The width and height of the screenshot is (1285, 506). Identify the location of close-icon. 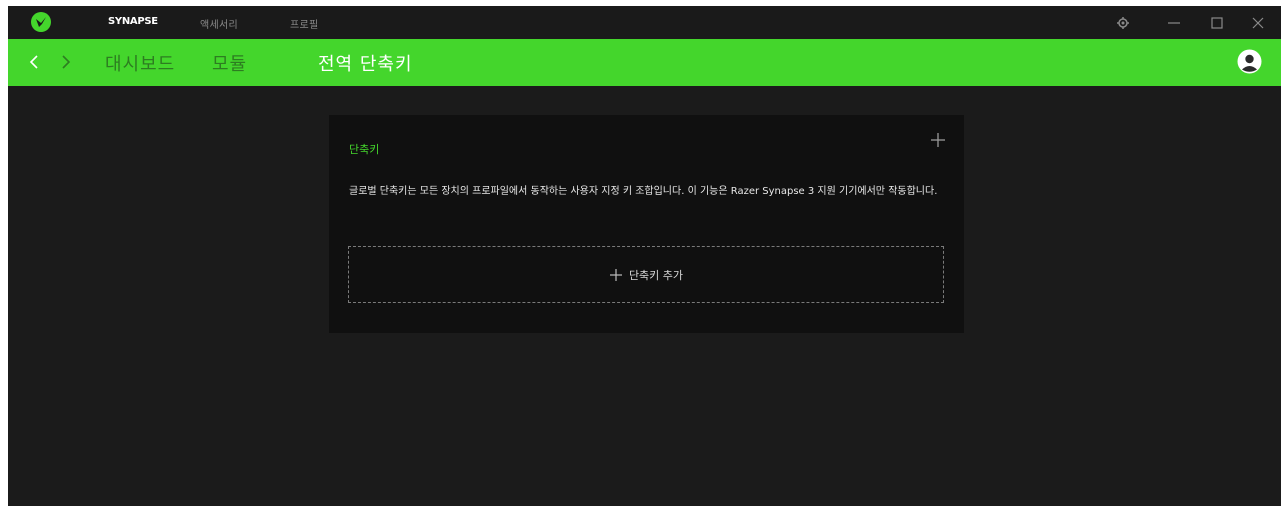
(1258, 23).